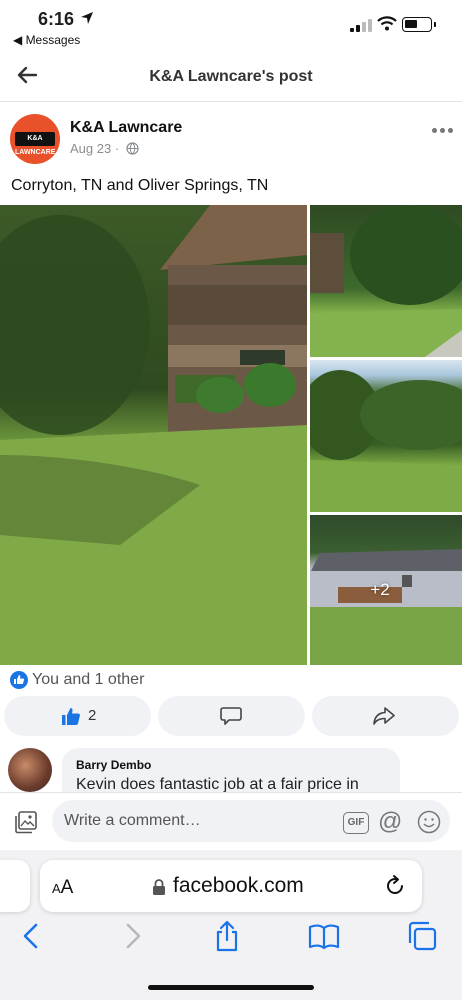 Image resolution: width=462 pixels, height=1000 pixels. I want to click on bookmarks-icon, so click(324, 936).